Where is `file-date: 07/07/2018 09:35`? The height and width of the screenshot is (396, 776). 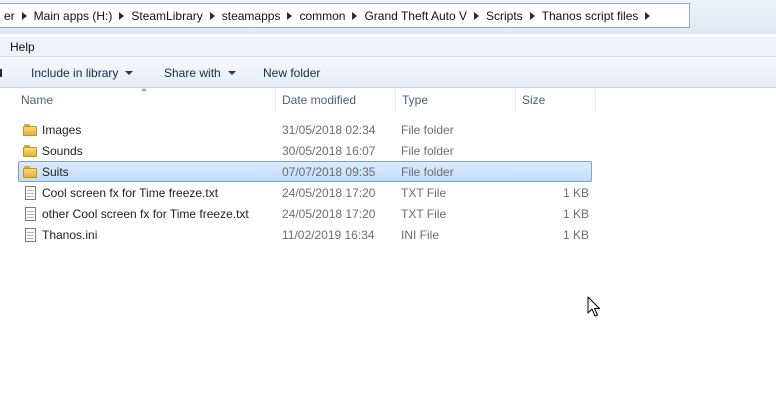 file-date: 07/07/2018 09:35 is located at coordinates (329, 172).